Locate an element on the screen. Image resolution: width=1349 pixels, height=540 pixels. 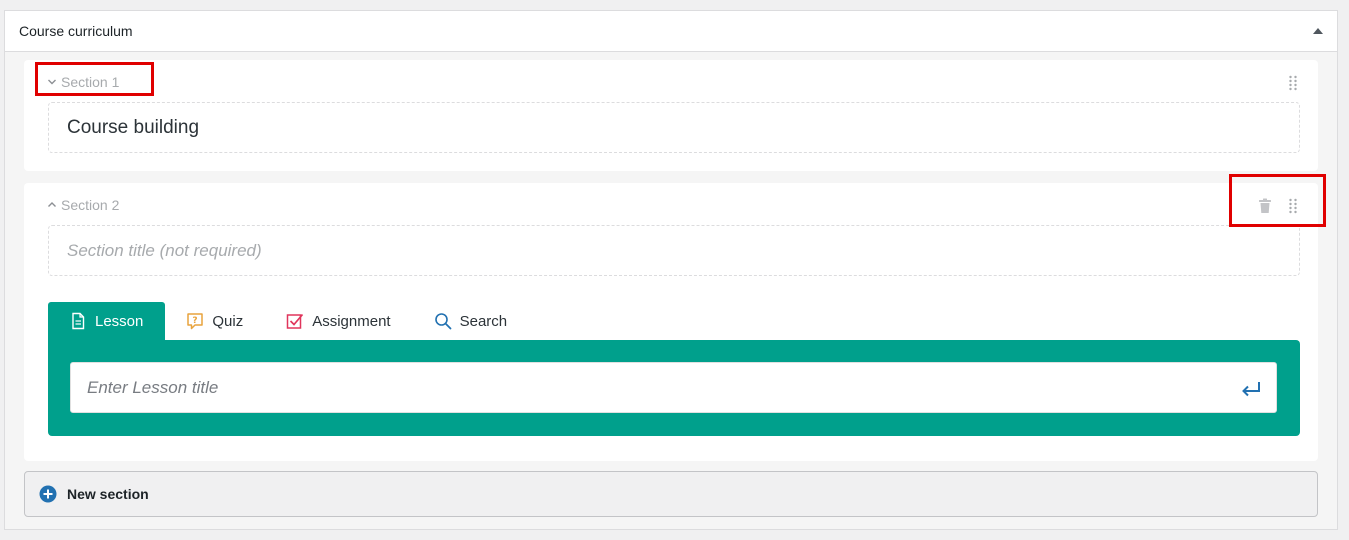
panel-header: Course curriculum is located at coordinates (671, 31).